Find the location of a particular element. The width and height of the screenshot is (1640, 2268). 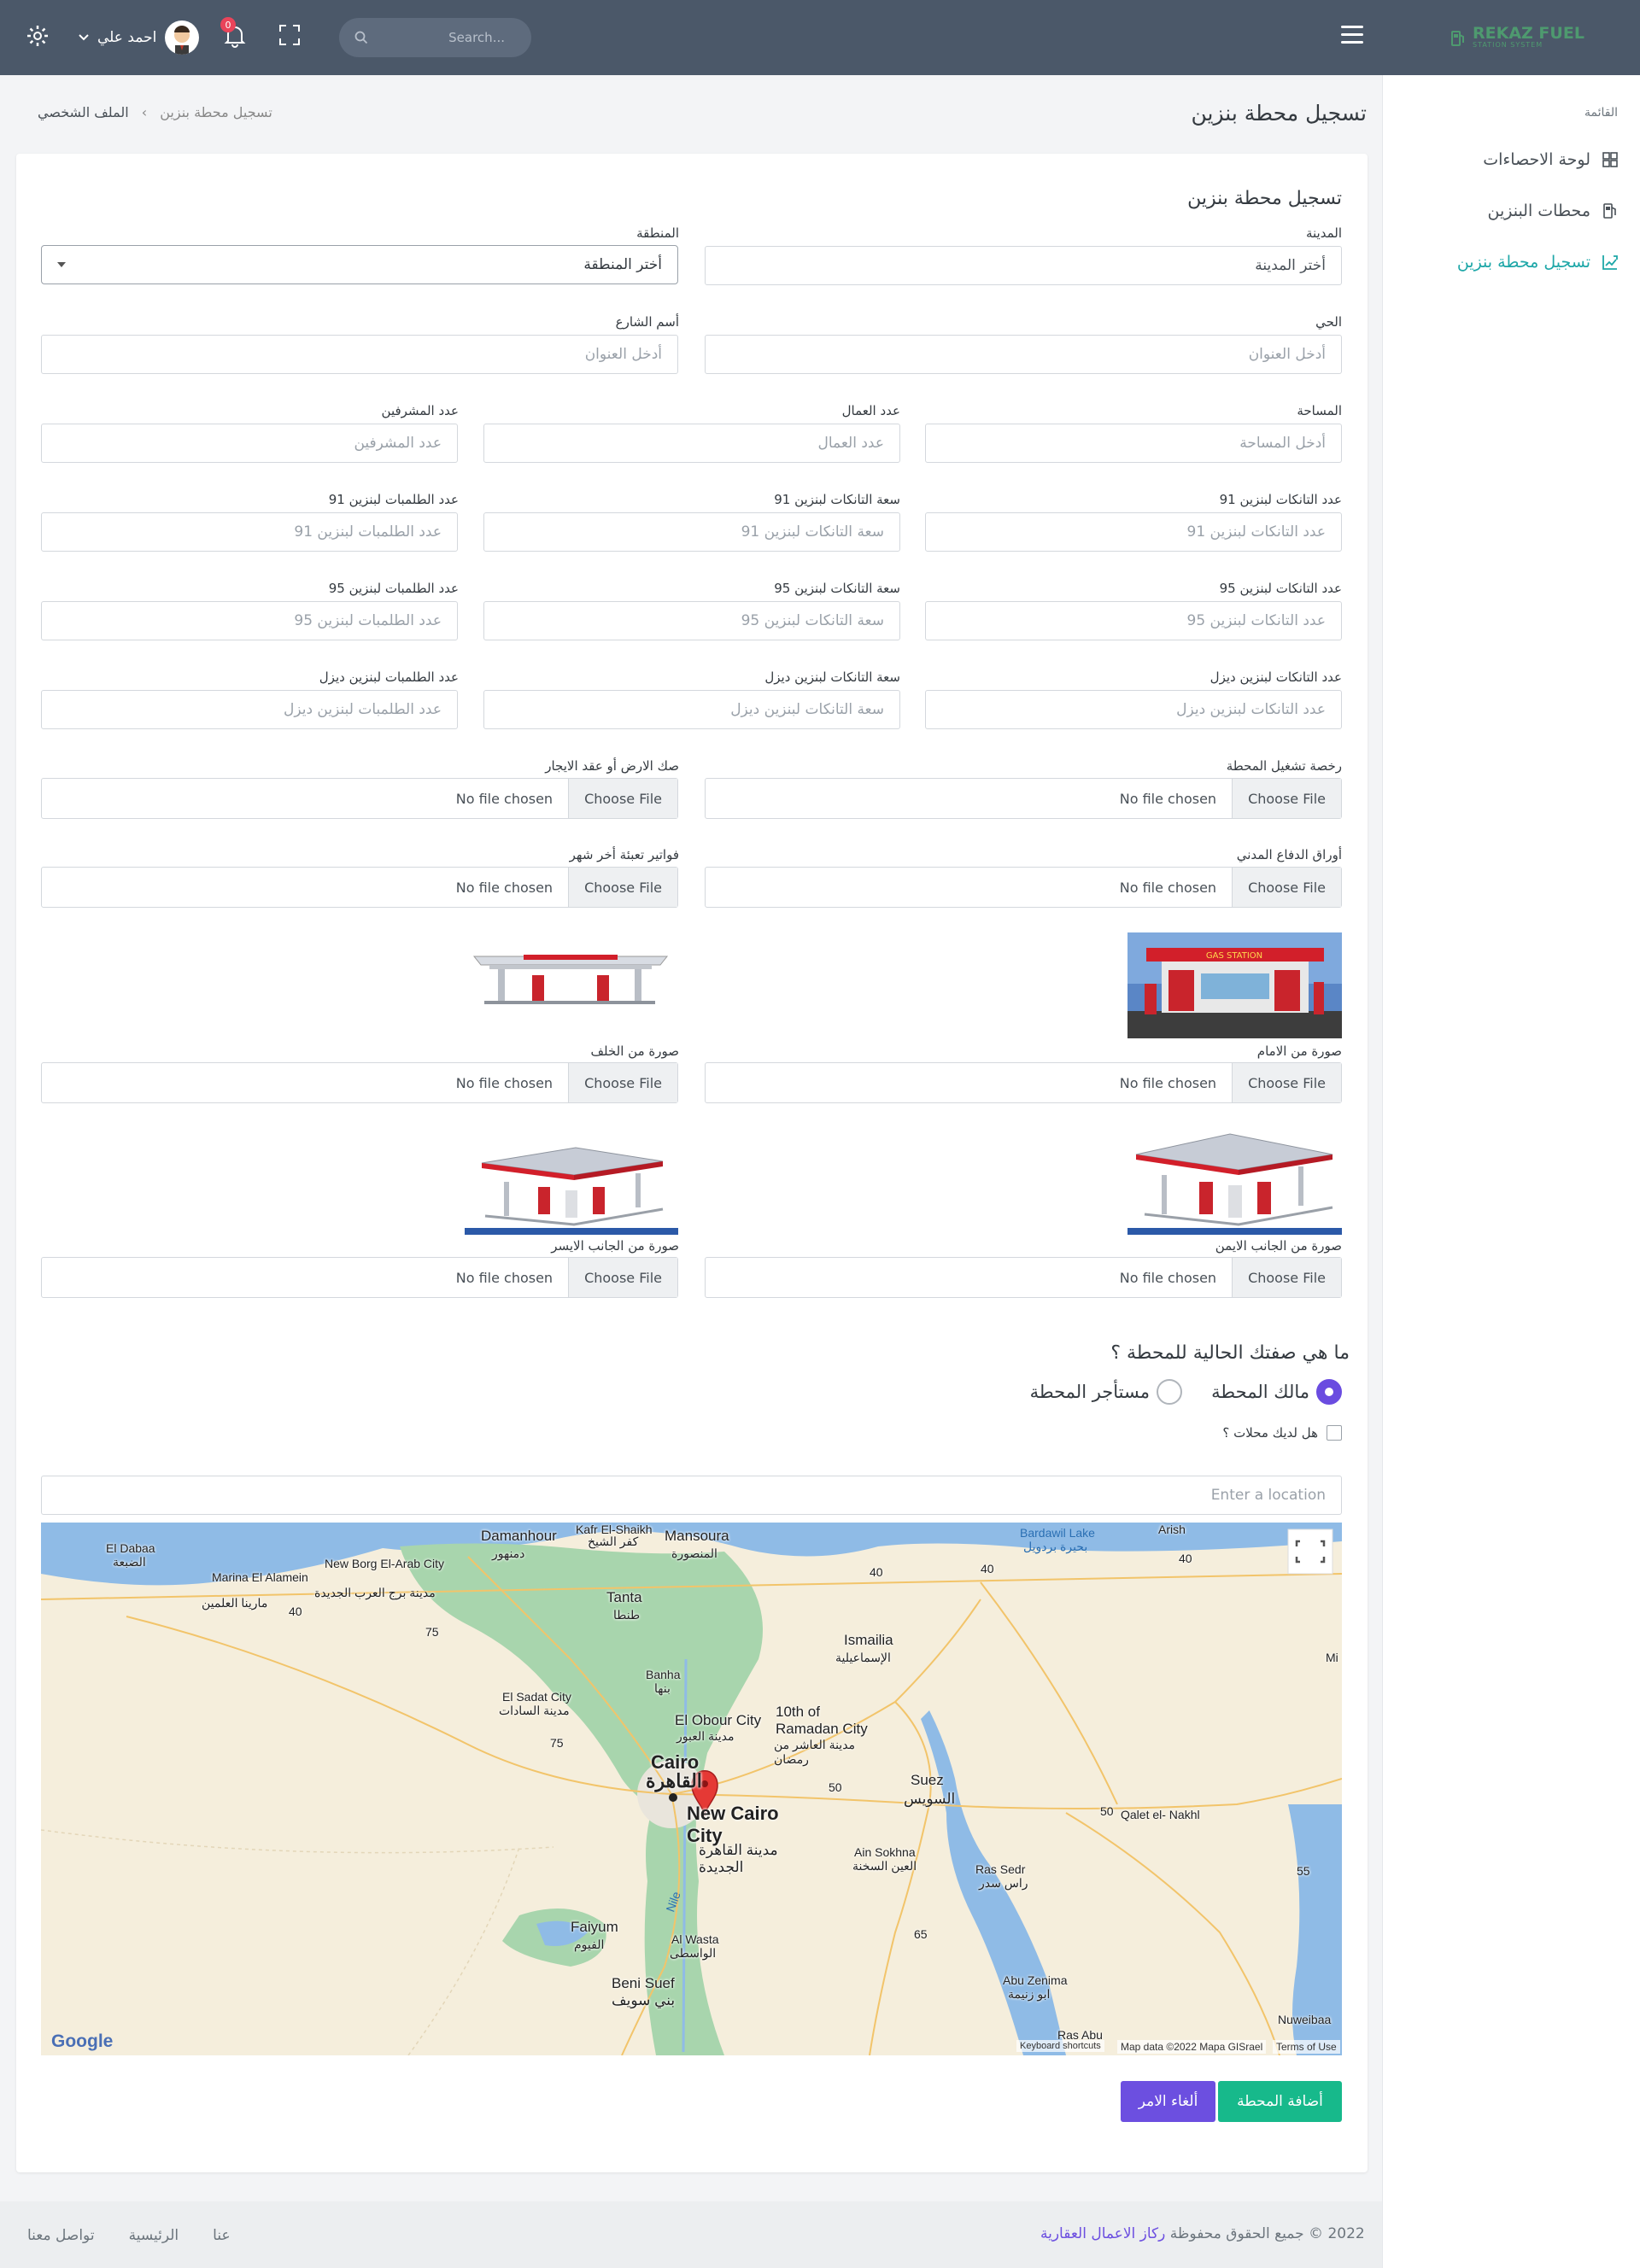

user-menu: احمد علي is located at coordinates (139, 37).